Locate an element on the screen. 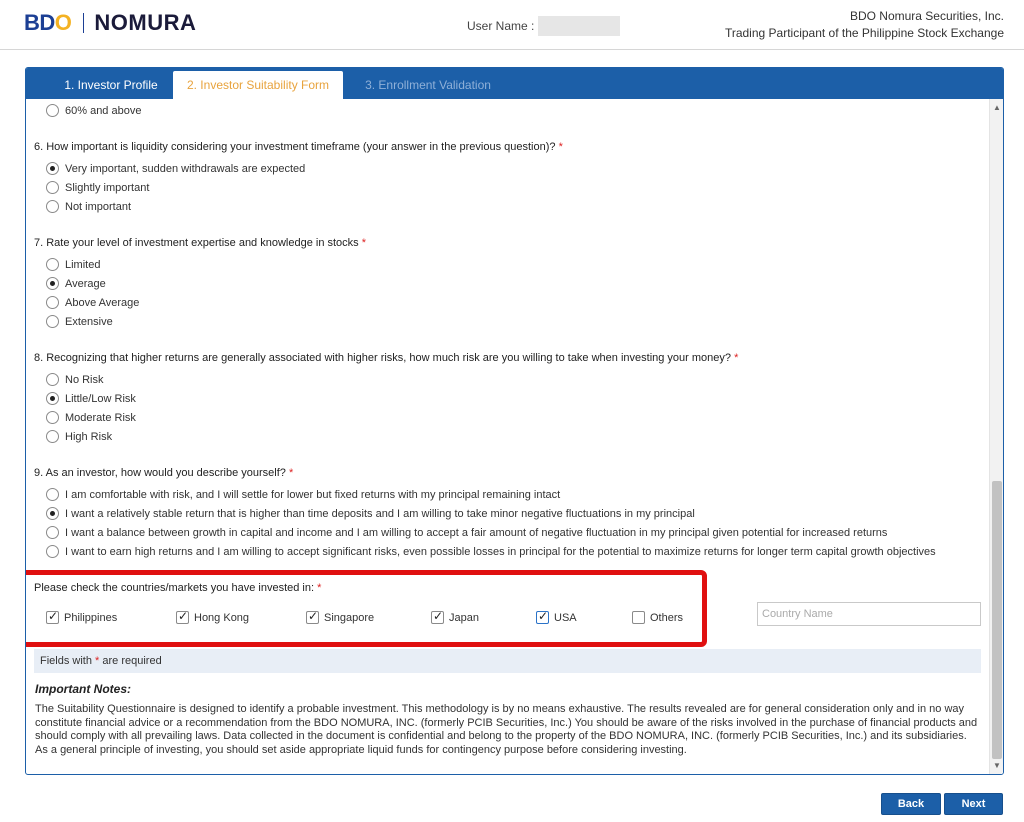 This screenshot has height=822, width=1024. bdo-nomura-logo: BDO NOMURA is located at coordinates (110, 22).